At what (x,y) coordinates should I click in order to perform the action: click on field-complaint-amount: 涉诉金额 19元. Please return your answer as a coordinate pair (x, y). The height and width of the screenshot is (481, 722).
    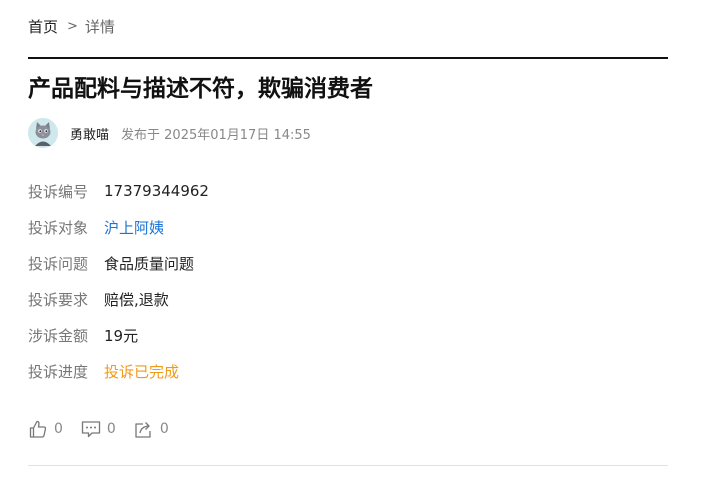
    Looking at the image, I should click on (118, 335).